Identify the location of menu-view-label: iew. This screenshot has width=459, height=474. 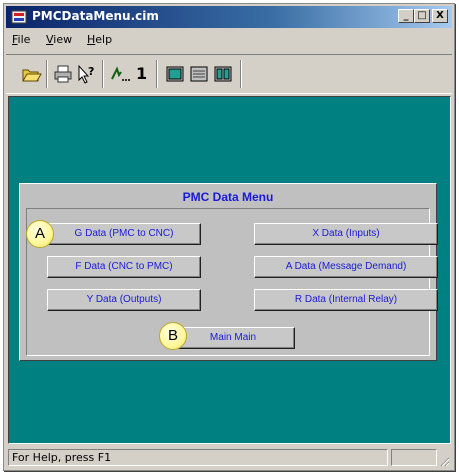
(63, 39).